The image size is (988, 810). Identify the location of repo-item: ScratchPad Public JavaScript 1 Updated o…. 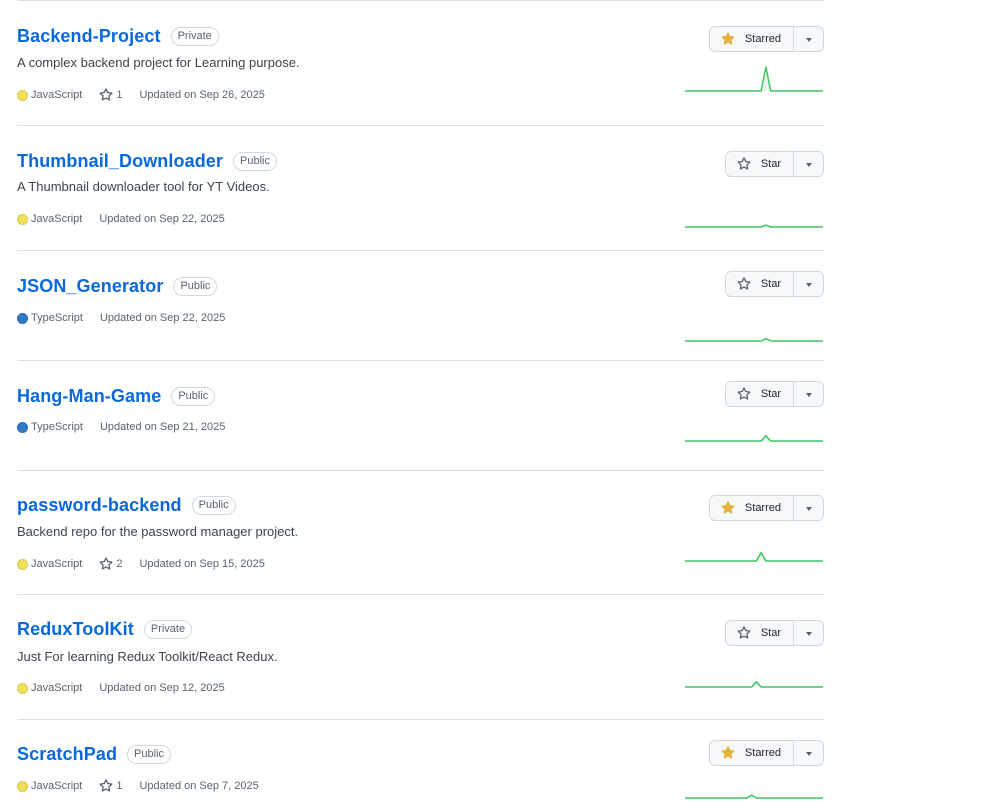
(420, 765).